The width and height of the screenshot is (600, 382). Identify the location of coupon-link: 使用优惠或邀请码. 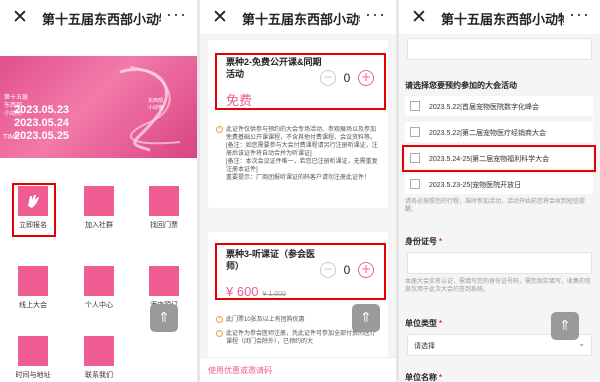
(240, 370).